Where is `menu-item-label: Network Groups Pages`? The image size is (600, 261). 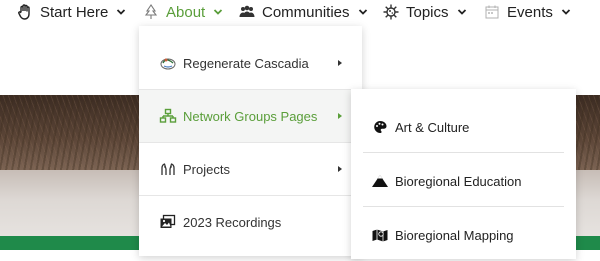 menu-item-label: Network Groups Pages is located at coordinates (250, 116).